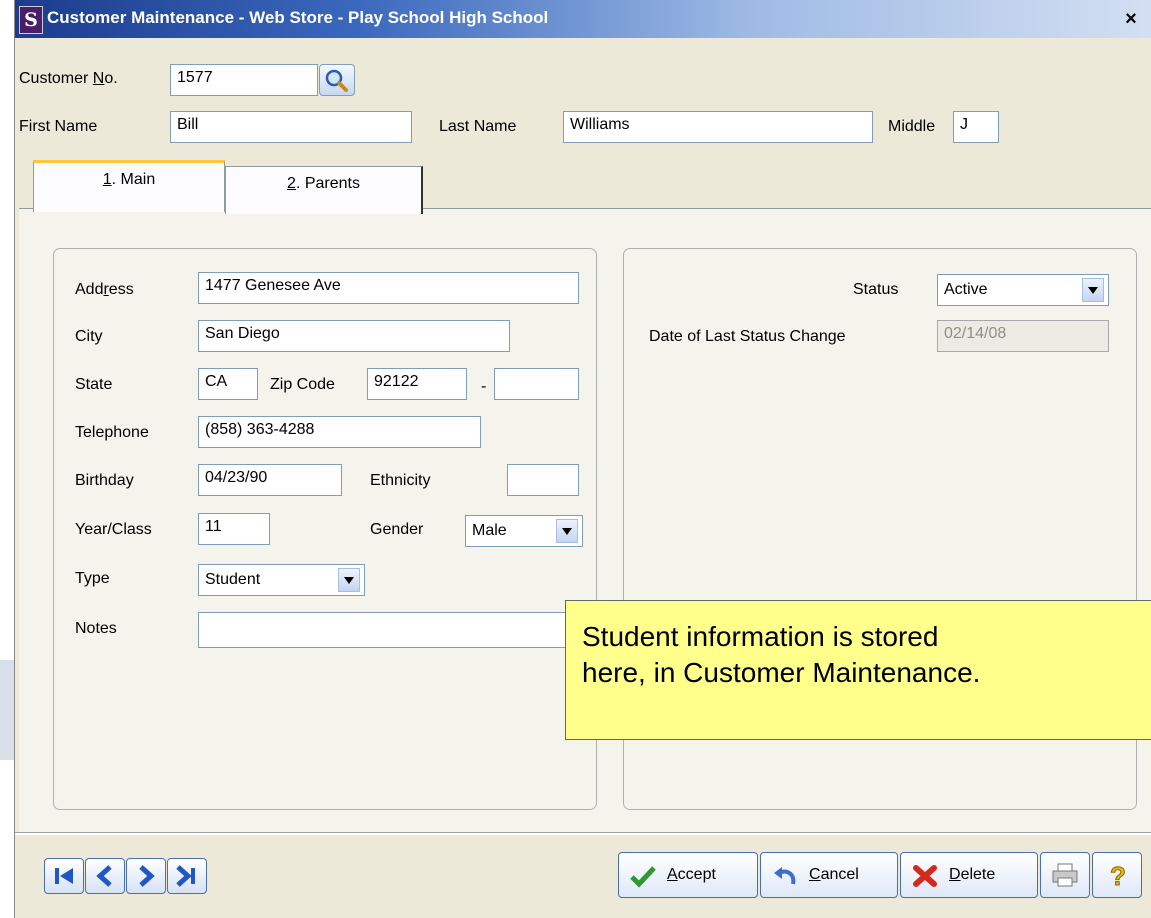  Describe the element at coordinates (876, 289) in the screenshot. I see `status-label: Status` at that location.